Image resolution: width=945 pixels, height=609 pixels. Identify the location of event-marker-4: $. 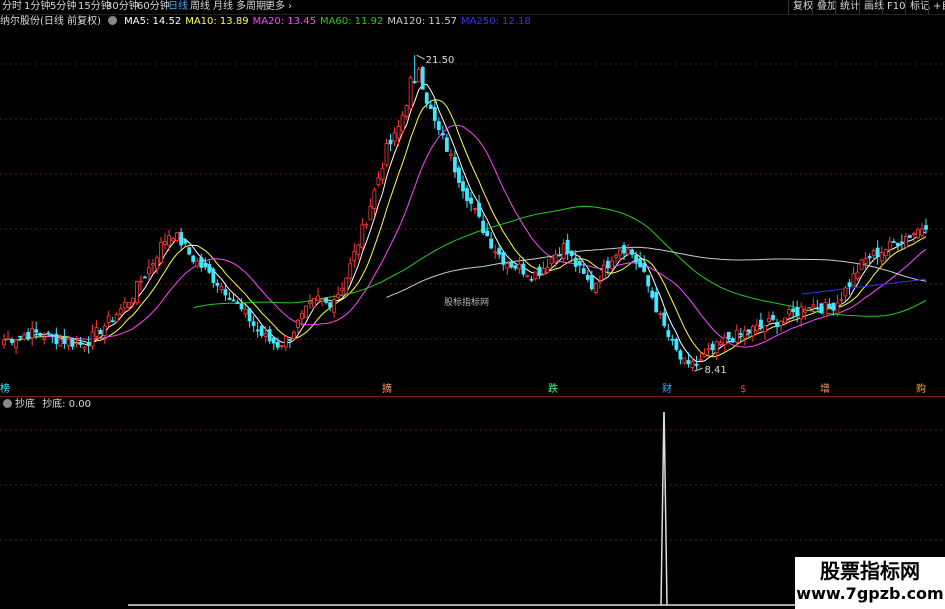
(743, 389).